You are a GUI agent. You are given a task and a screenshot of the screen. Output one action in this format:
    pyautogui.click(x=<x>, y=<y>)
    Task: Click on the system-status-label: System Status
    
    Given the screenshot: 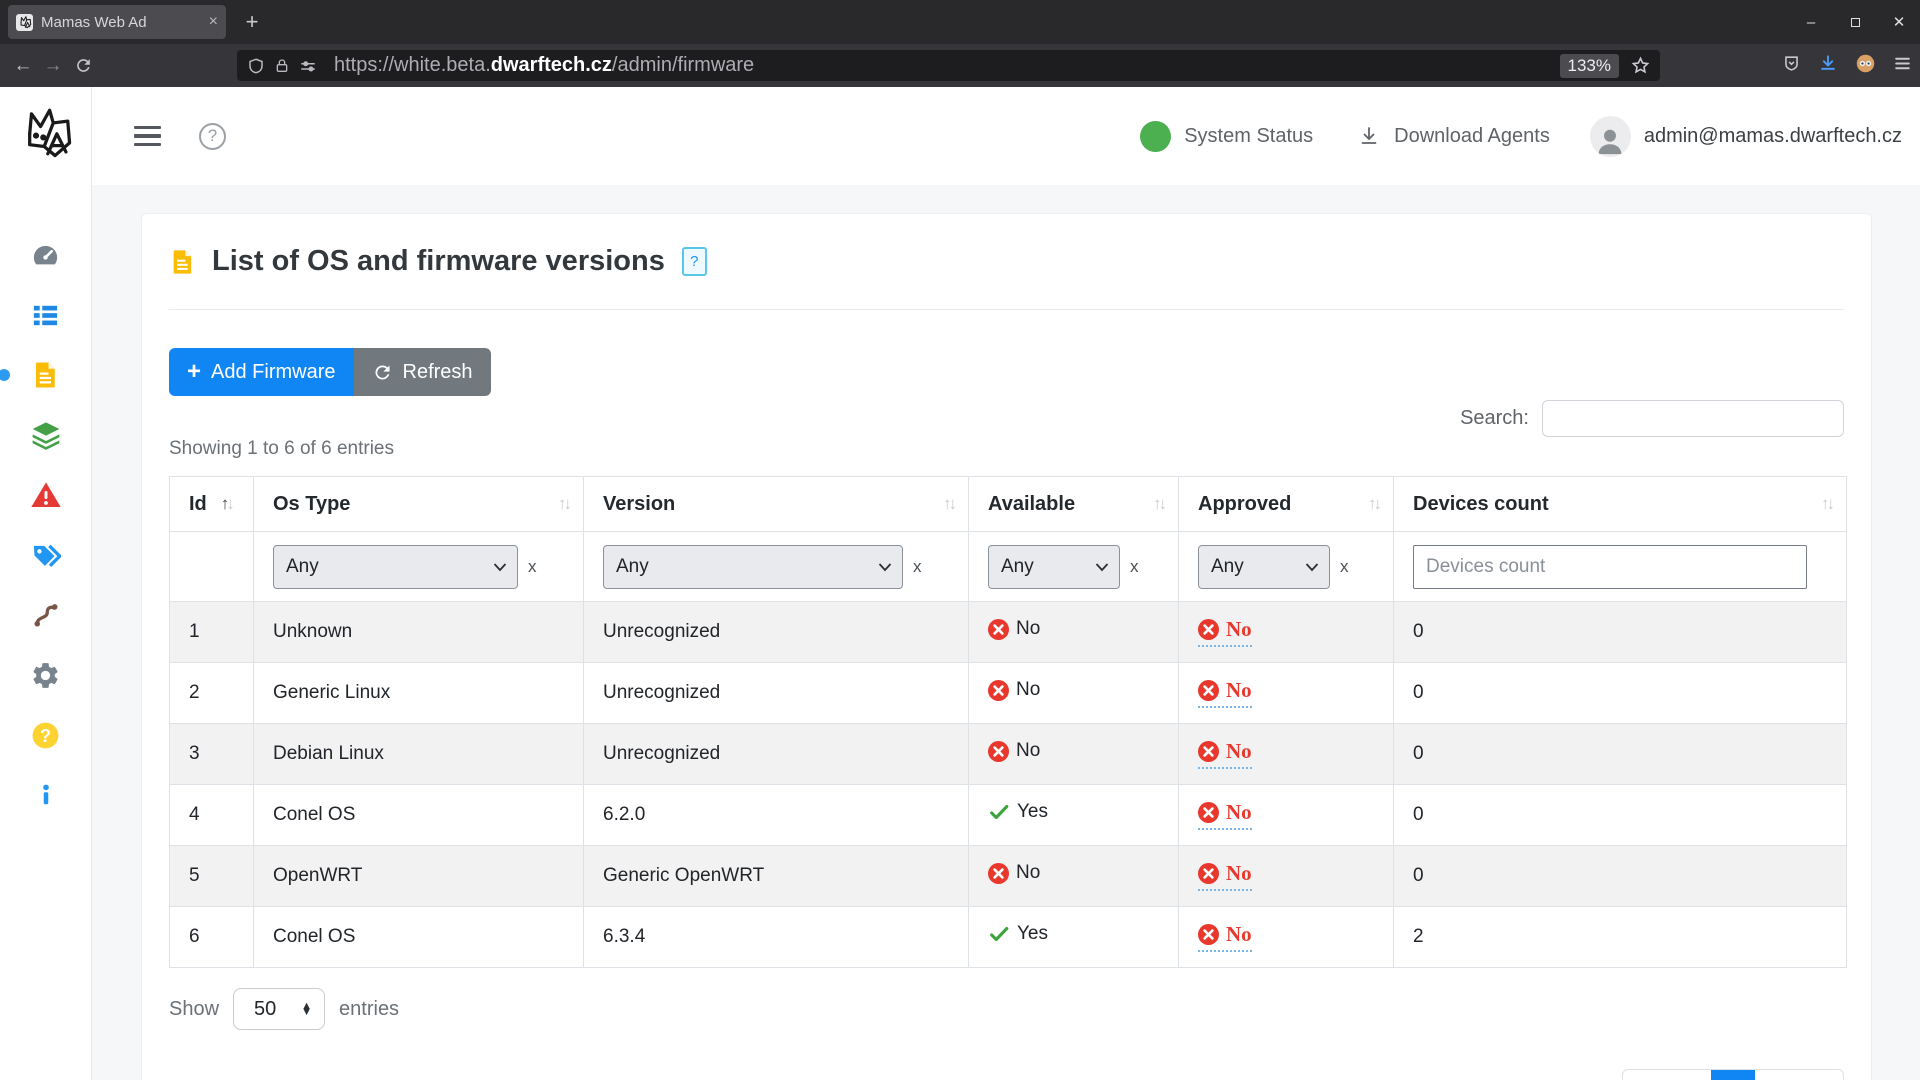 What is the action you would take?
    pyautogui.click(x=1248, y=136)
    